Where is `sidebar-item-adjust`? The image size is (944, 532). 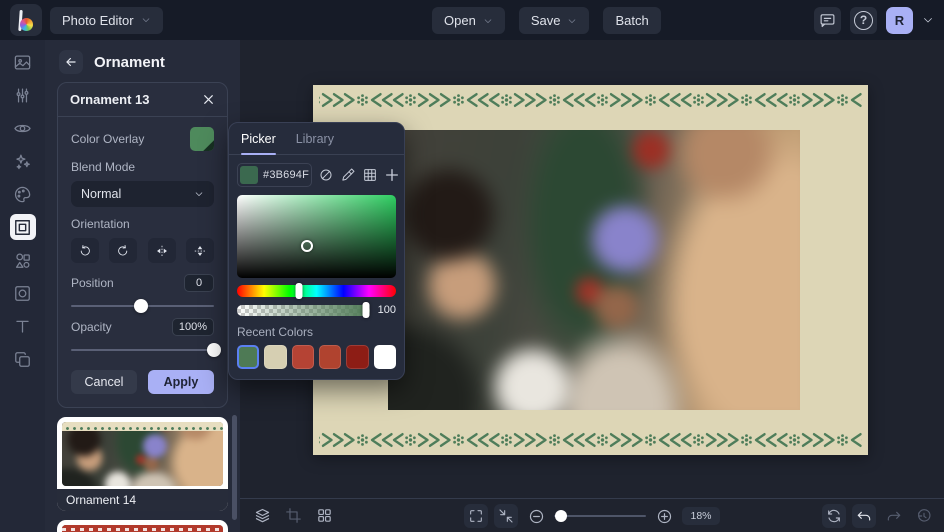
sidebar-item-adjust is located at coordinates (23, 95).